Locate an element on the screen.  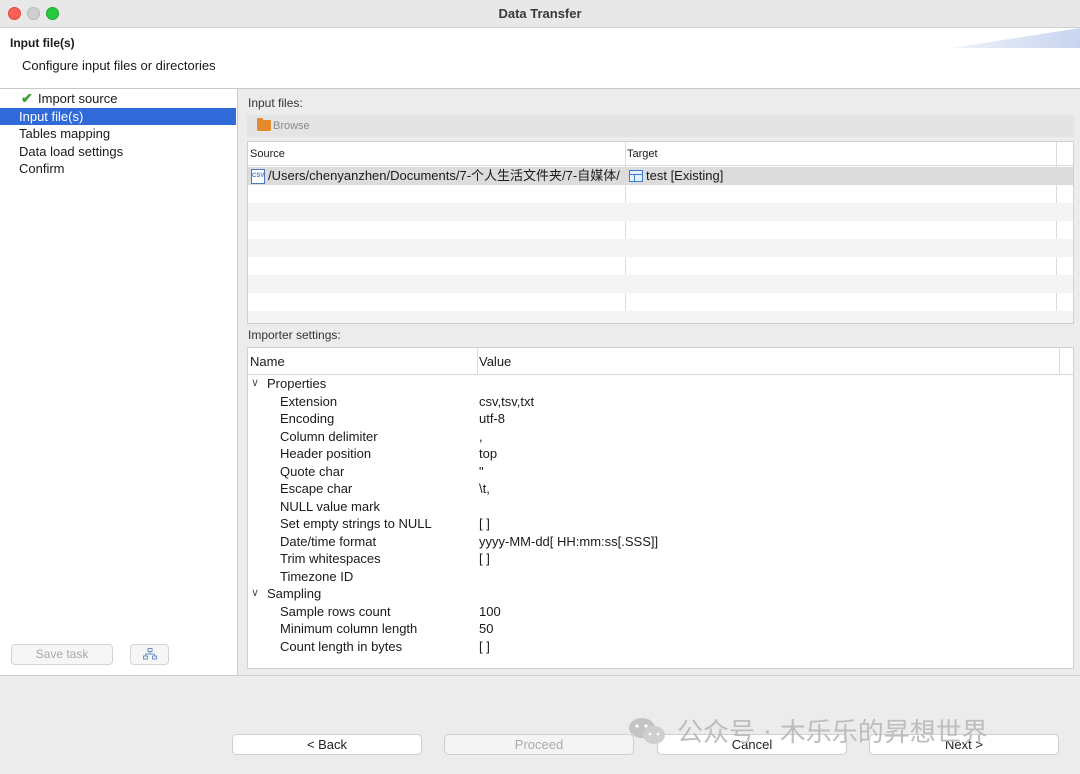
sidebar-item-label: Data load settings is located at coordinates (71, 151).